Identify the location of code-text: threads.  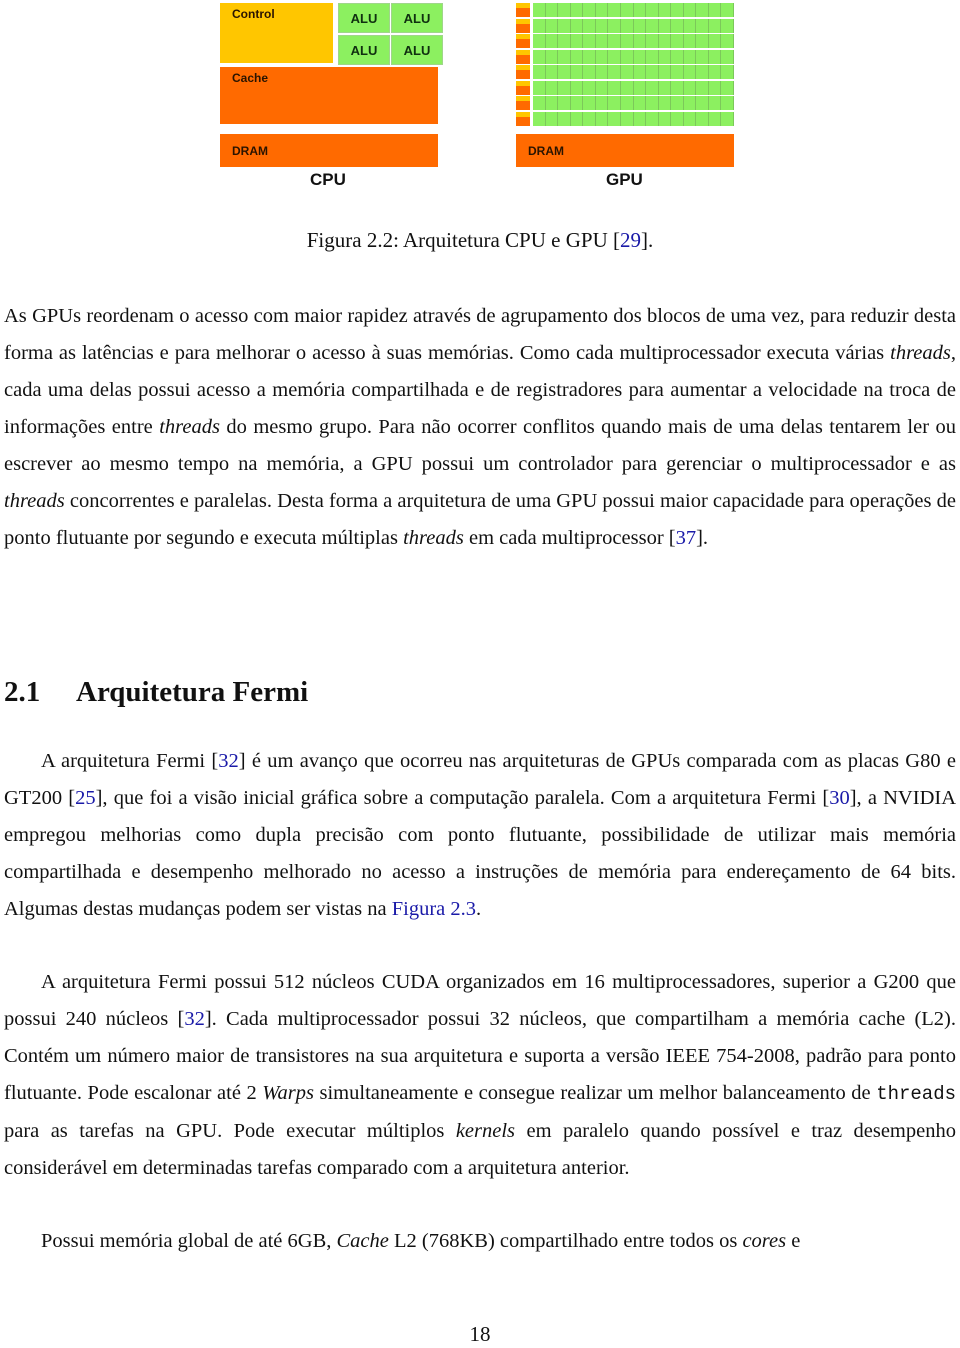
(916, 1094).